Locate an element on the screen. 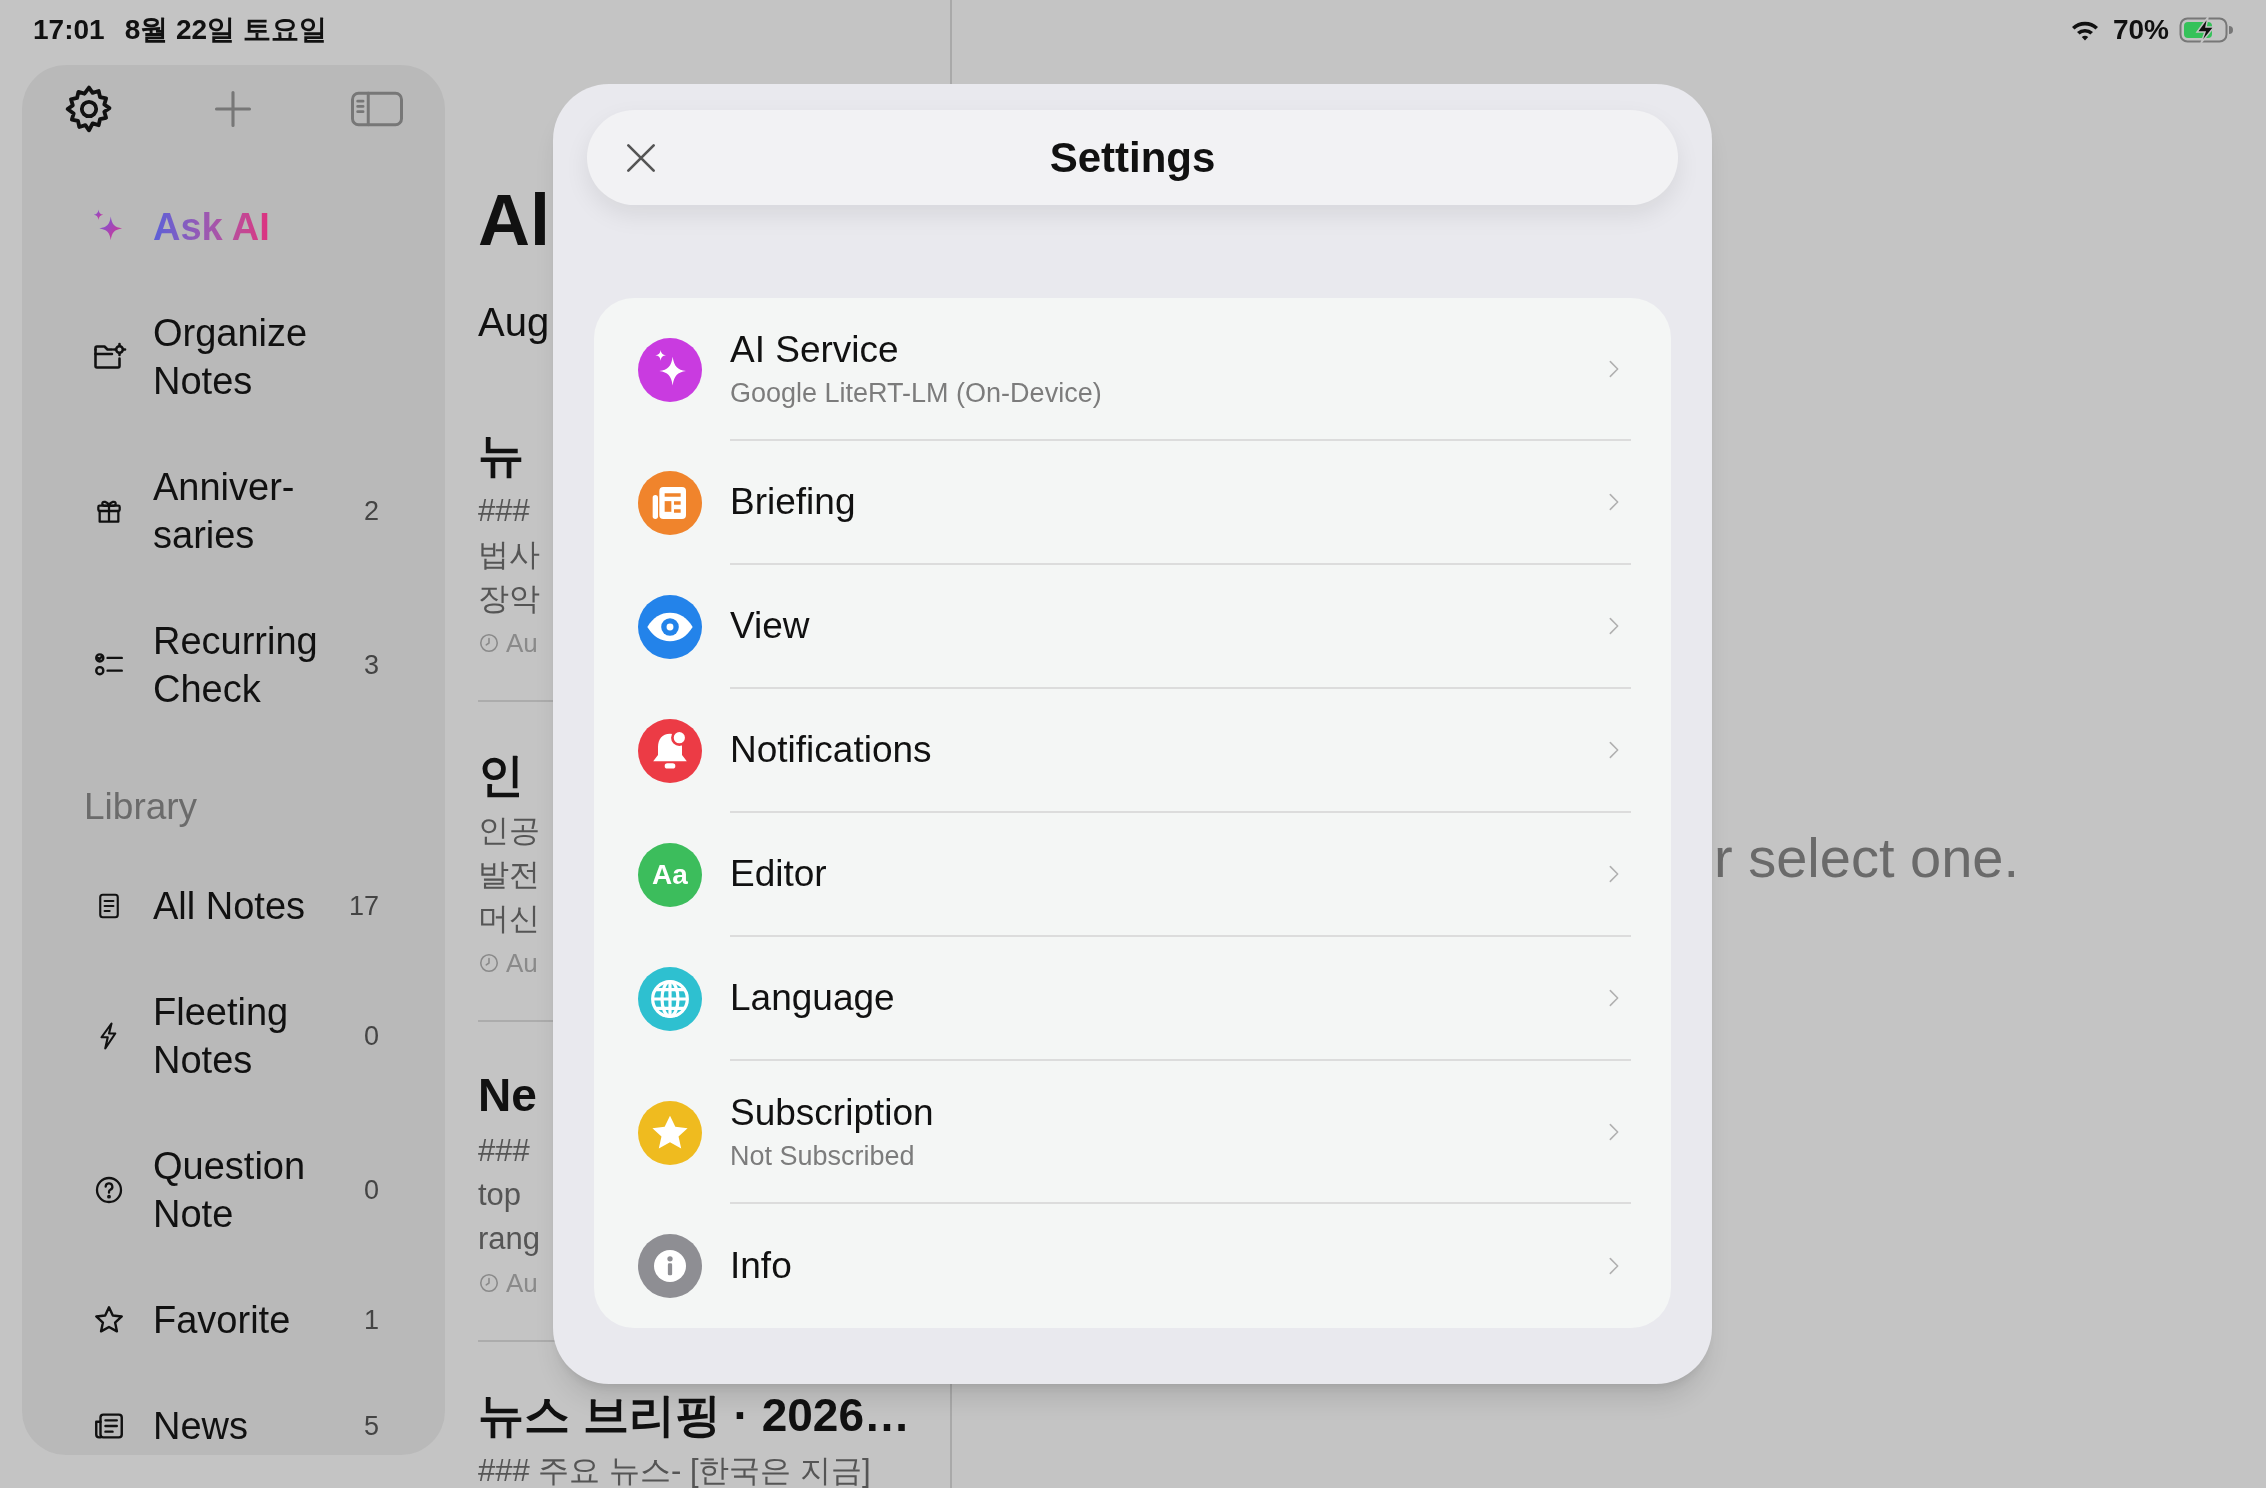  note-preview-line: top is located at coordinates (500, 1195).